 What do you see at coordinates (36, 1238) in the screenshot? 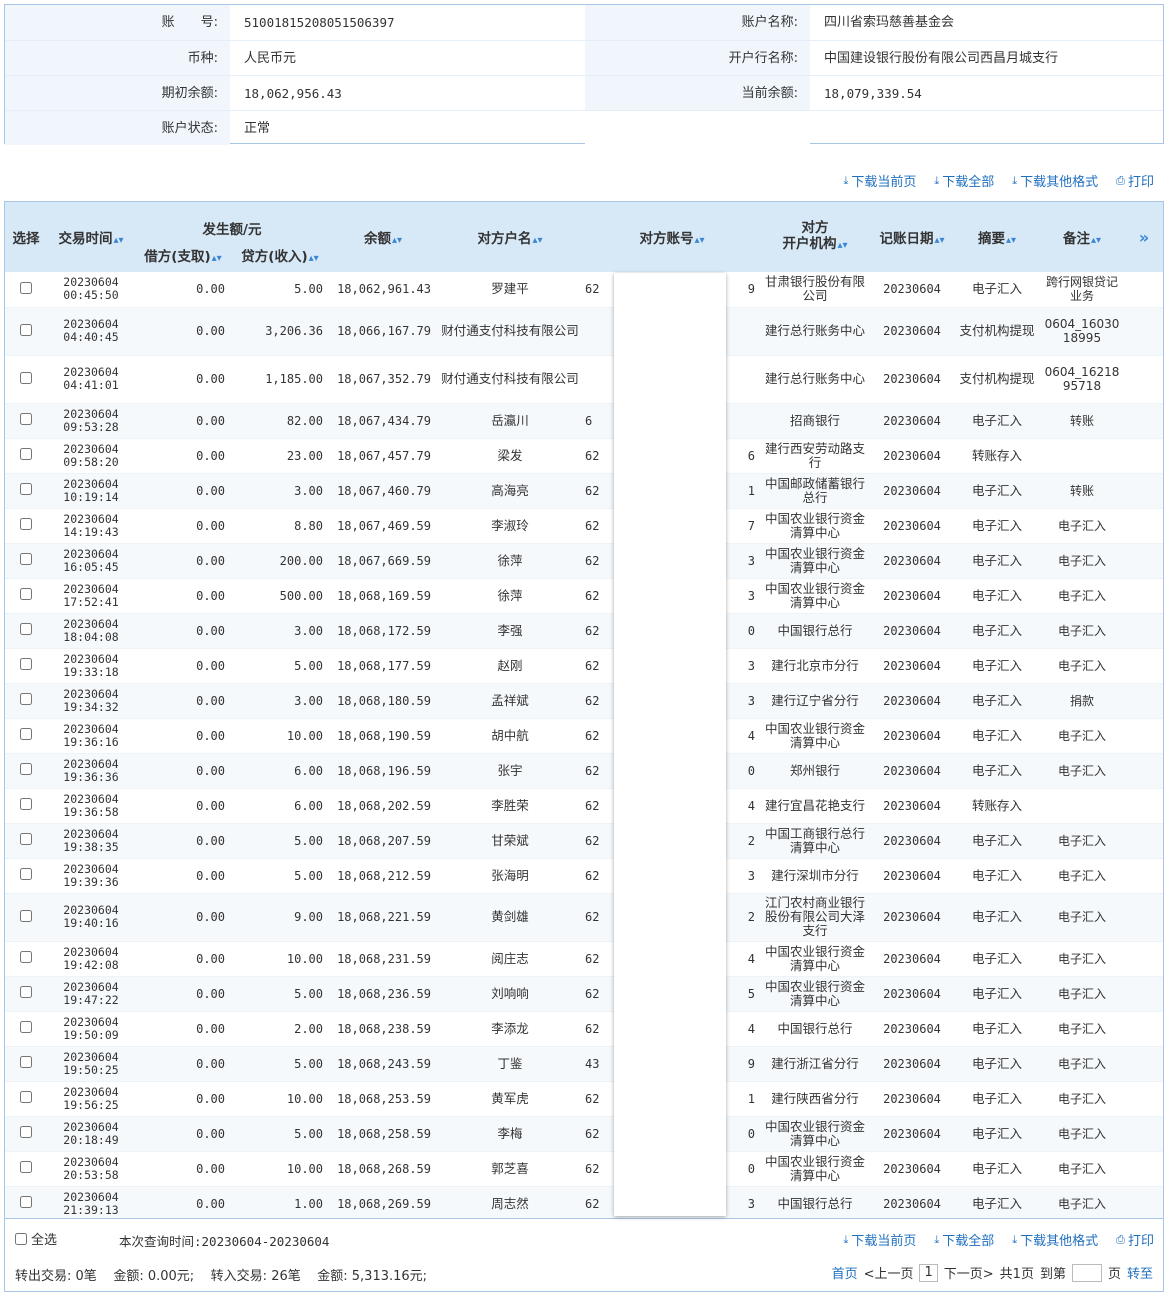
I see `select-all: 全选` at bounding box center [36, 1238].